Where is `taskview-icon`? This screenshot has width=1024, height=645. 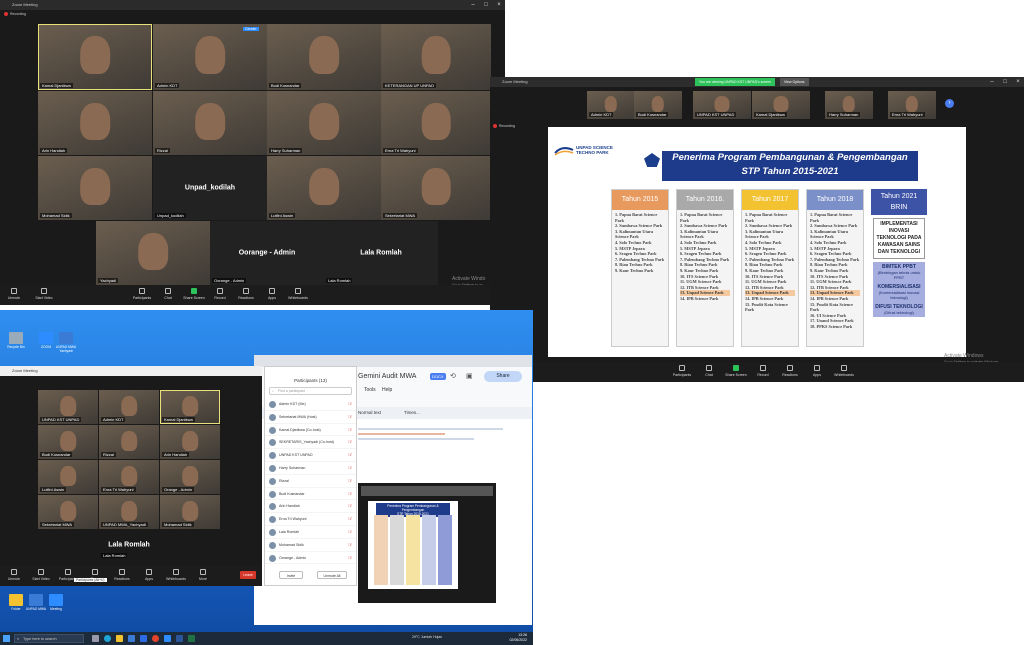
taskview-icon is located at coordinates (95, 638).